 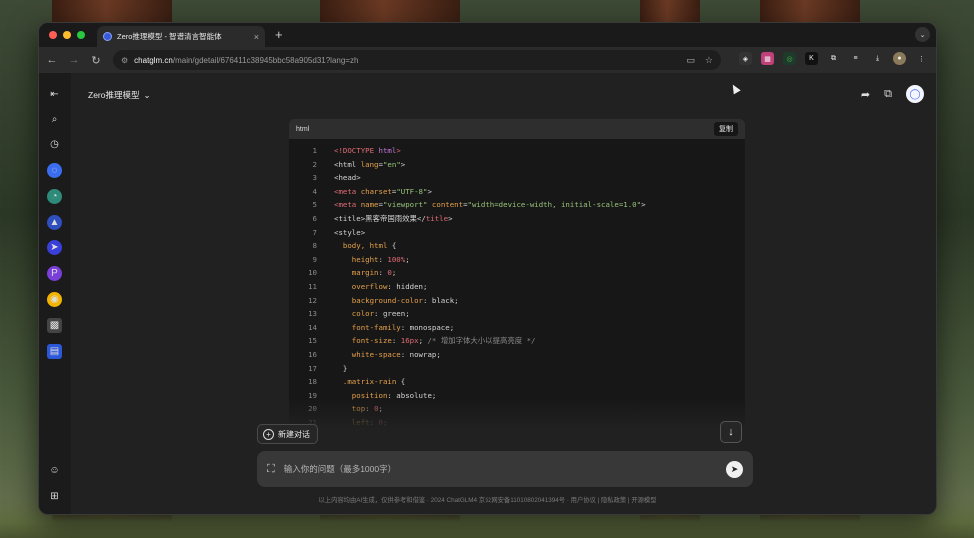 What do you see at coordinates (517, 260) in the screenshot?
I see `code-line: 9 height: 100%;` at bounding box center [517, 260].